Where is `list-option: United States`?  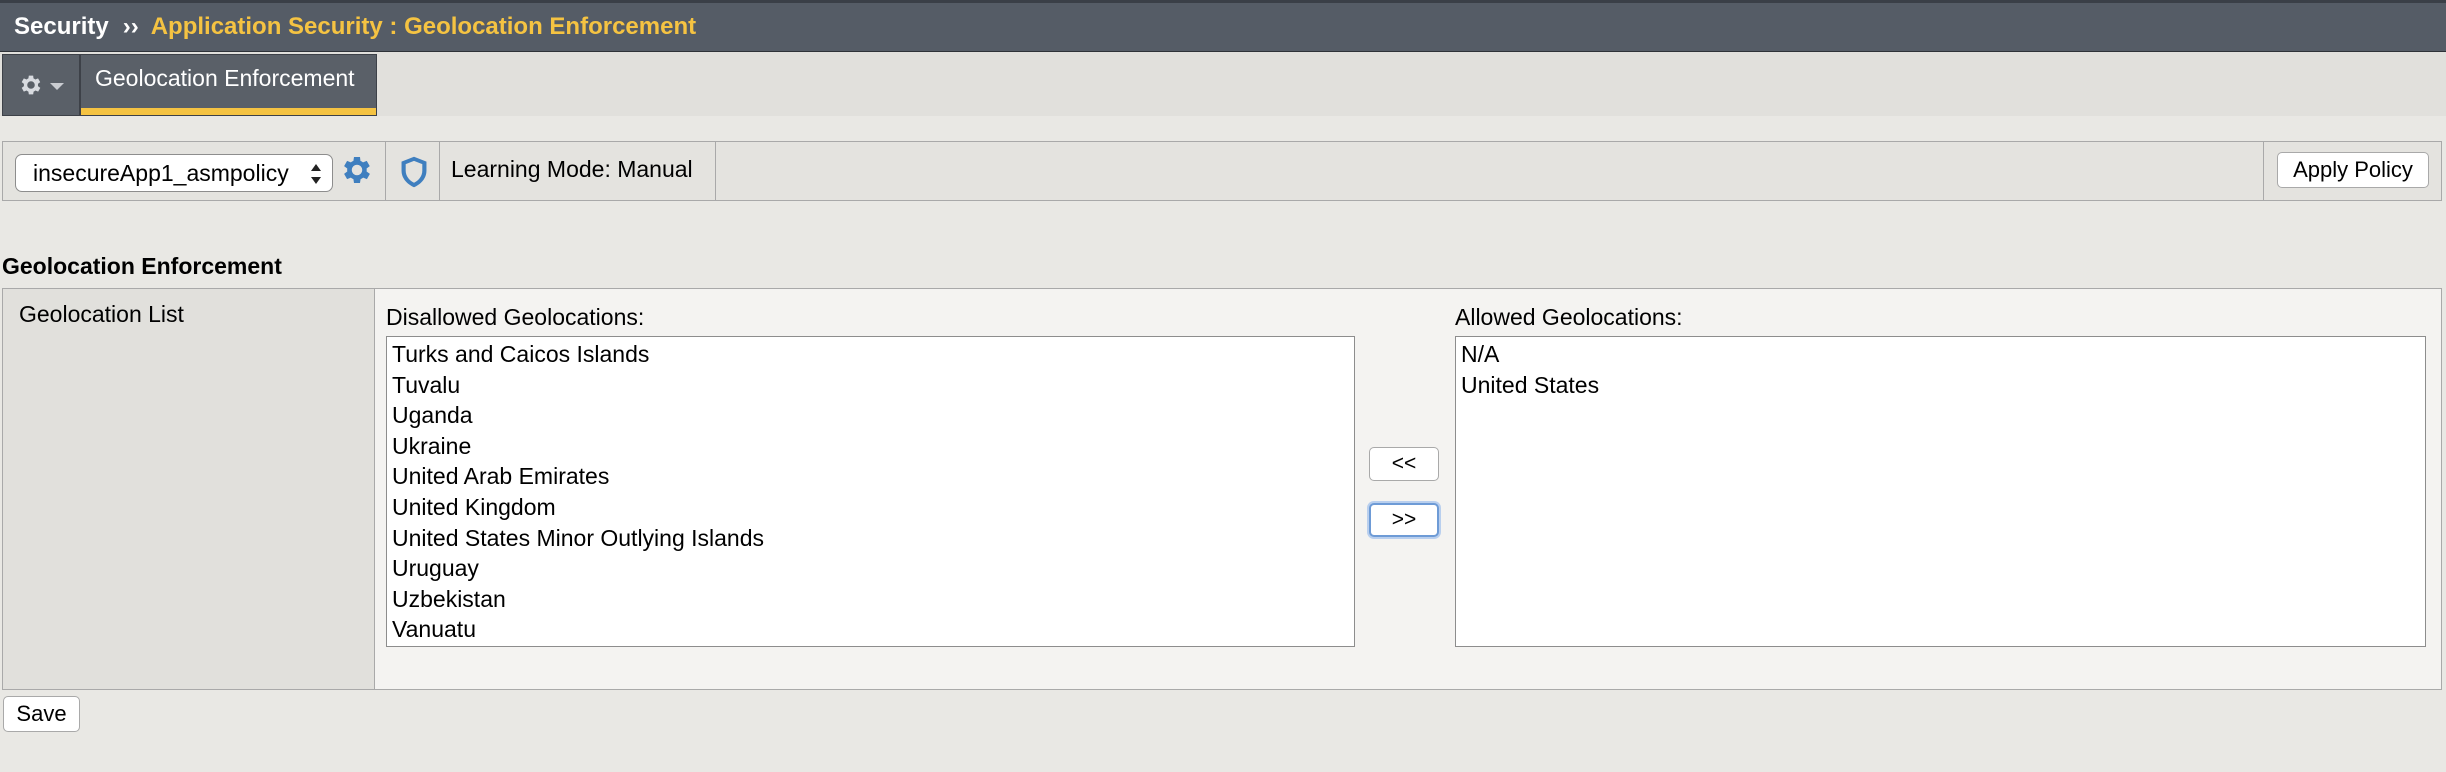 list-option: United States is located at coordinates (1943, 385).